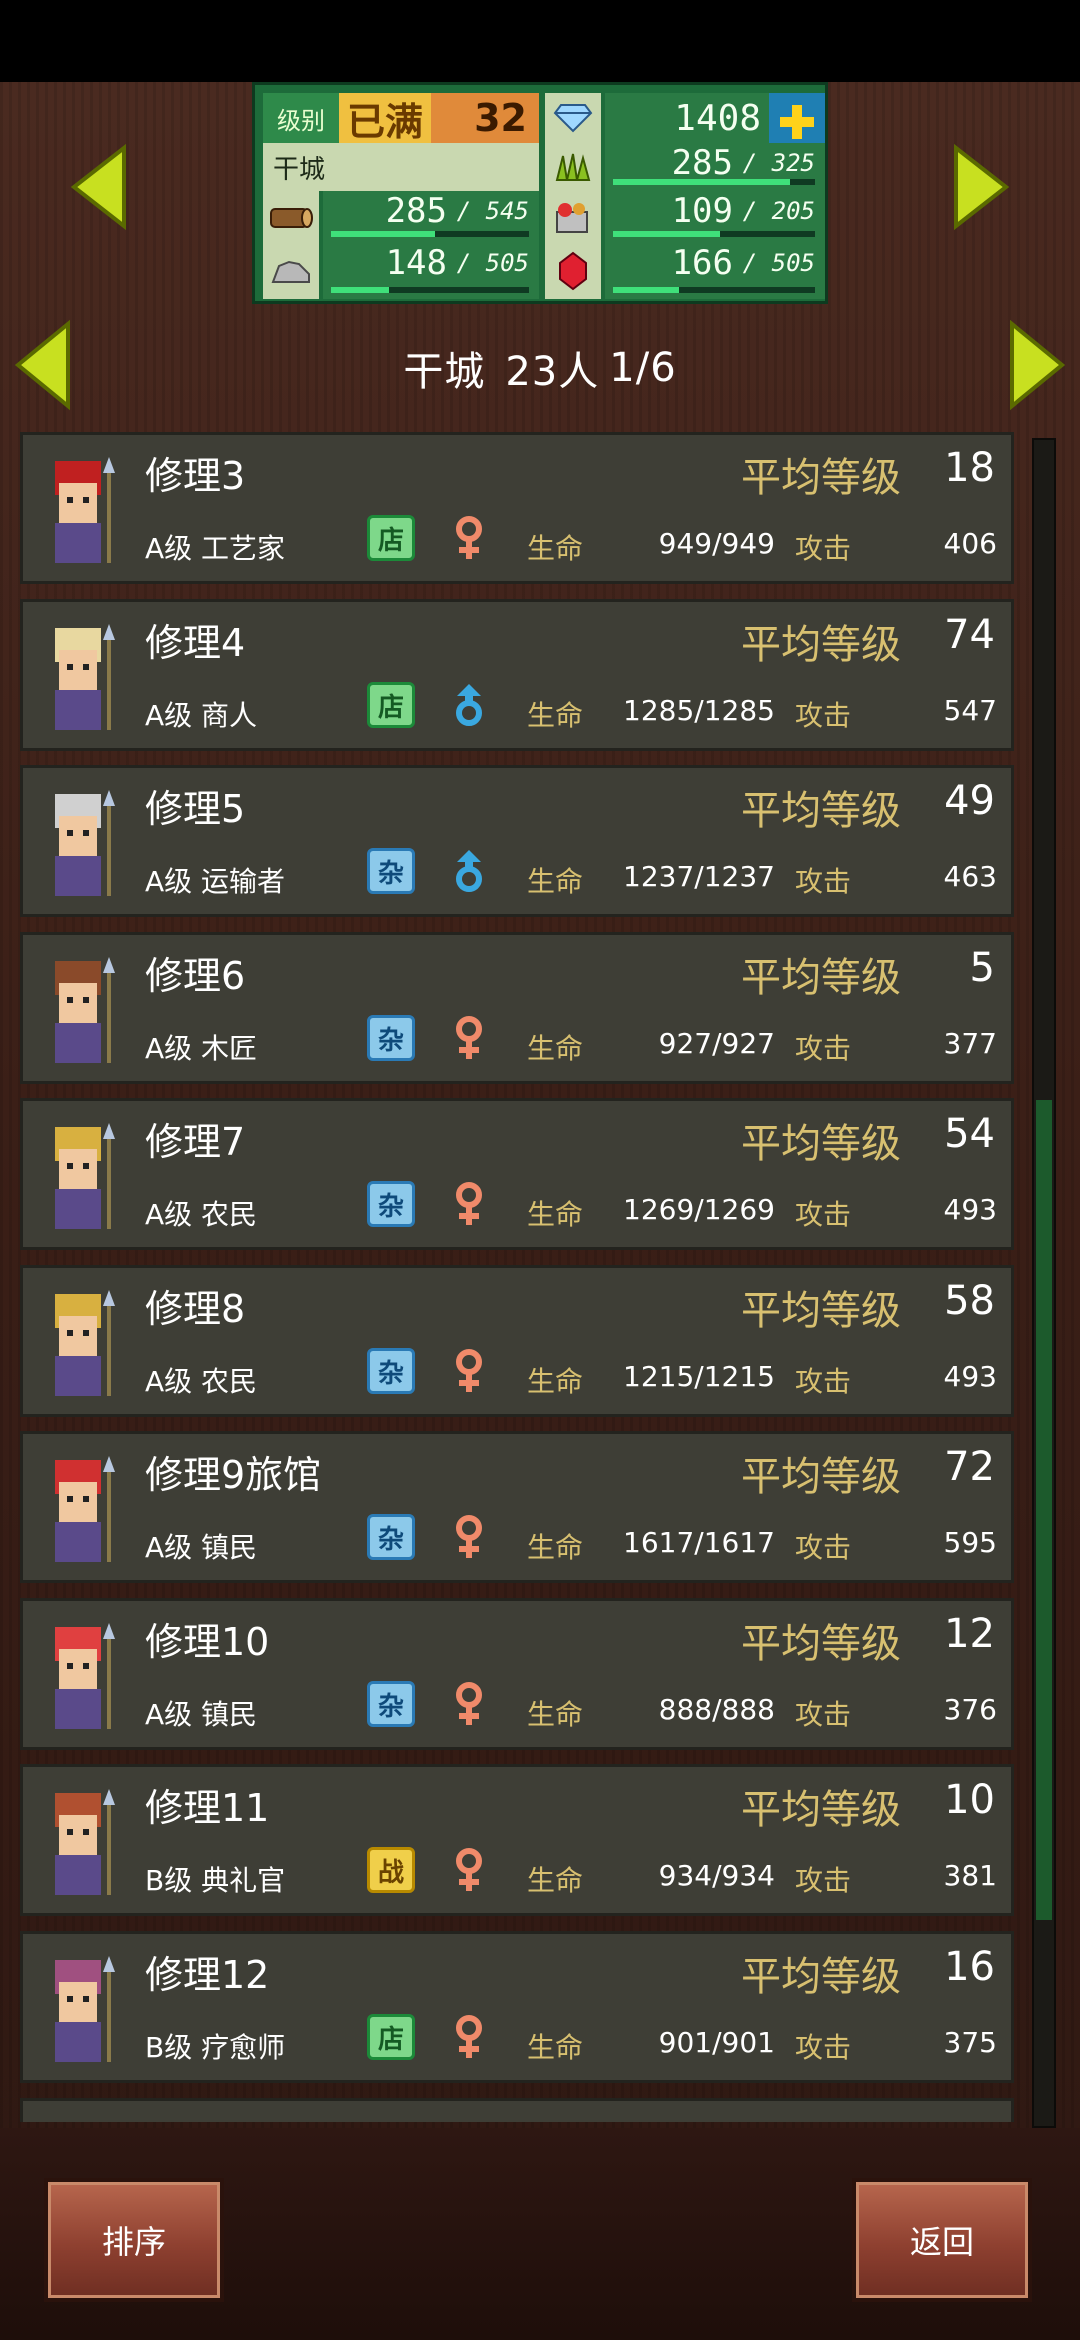 This screenshot has height=2340, width=1080. Describe the element at coordinates (517, 1008) in the screenshot. I see `resident-card: 修理6 平均等级 5 A级 木匠 杂 生命 927/927 攻击 377` at that location.